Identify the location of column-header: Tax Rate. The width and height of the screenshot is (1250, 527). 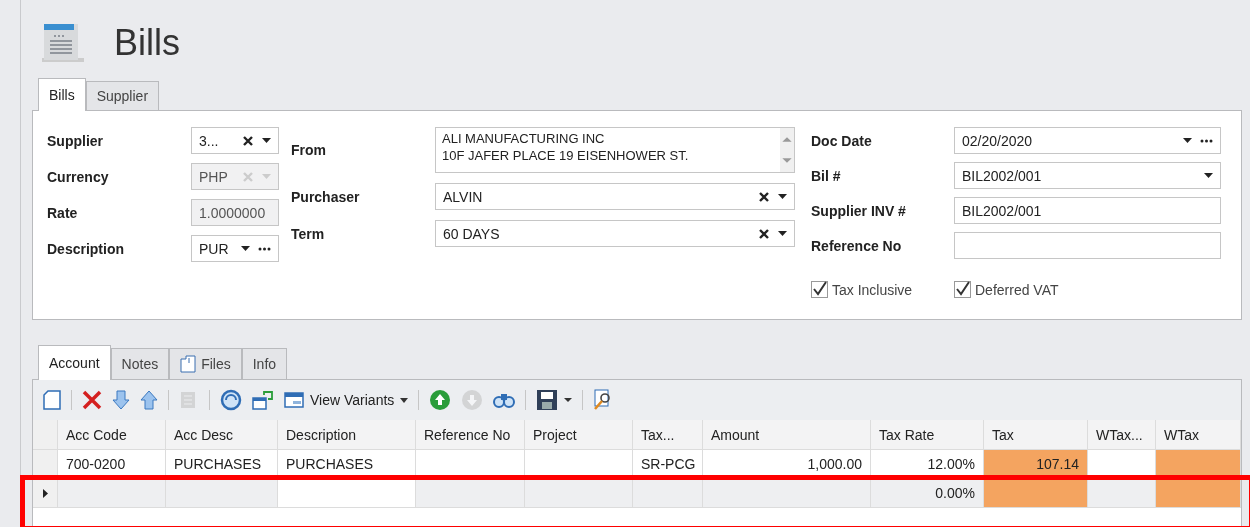
(927, 434).